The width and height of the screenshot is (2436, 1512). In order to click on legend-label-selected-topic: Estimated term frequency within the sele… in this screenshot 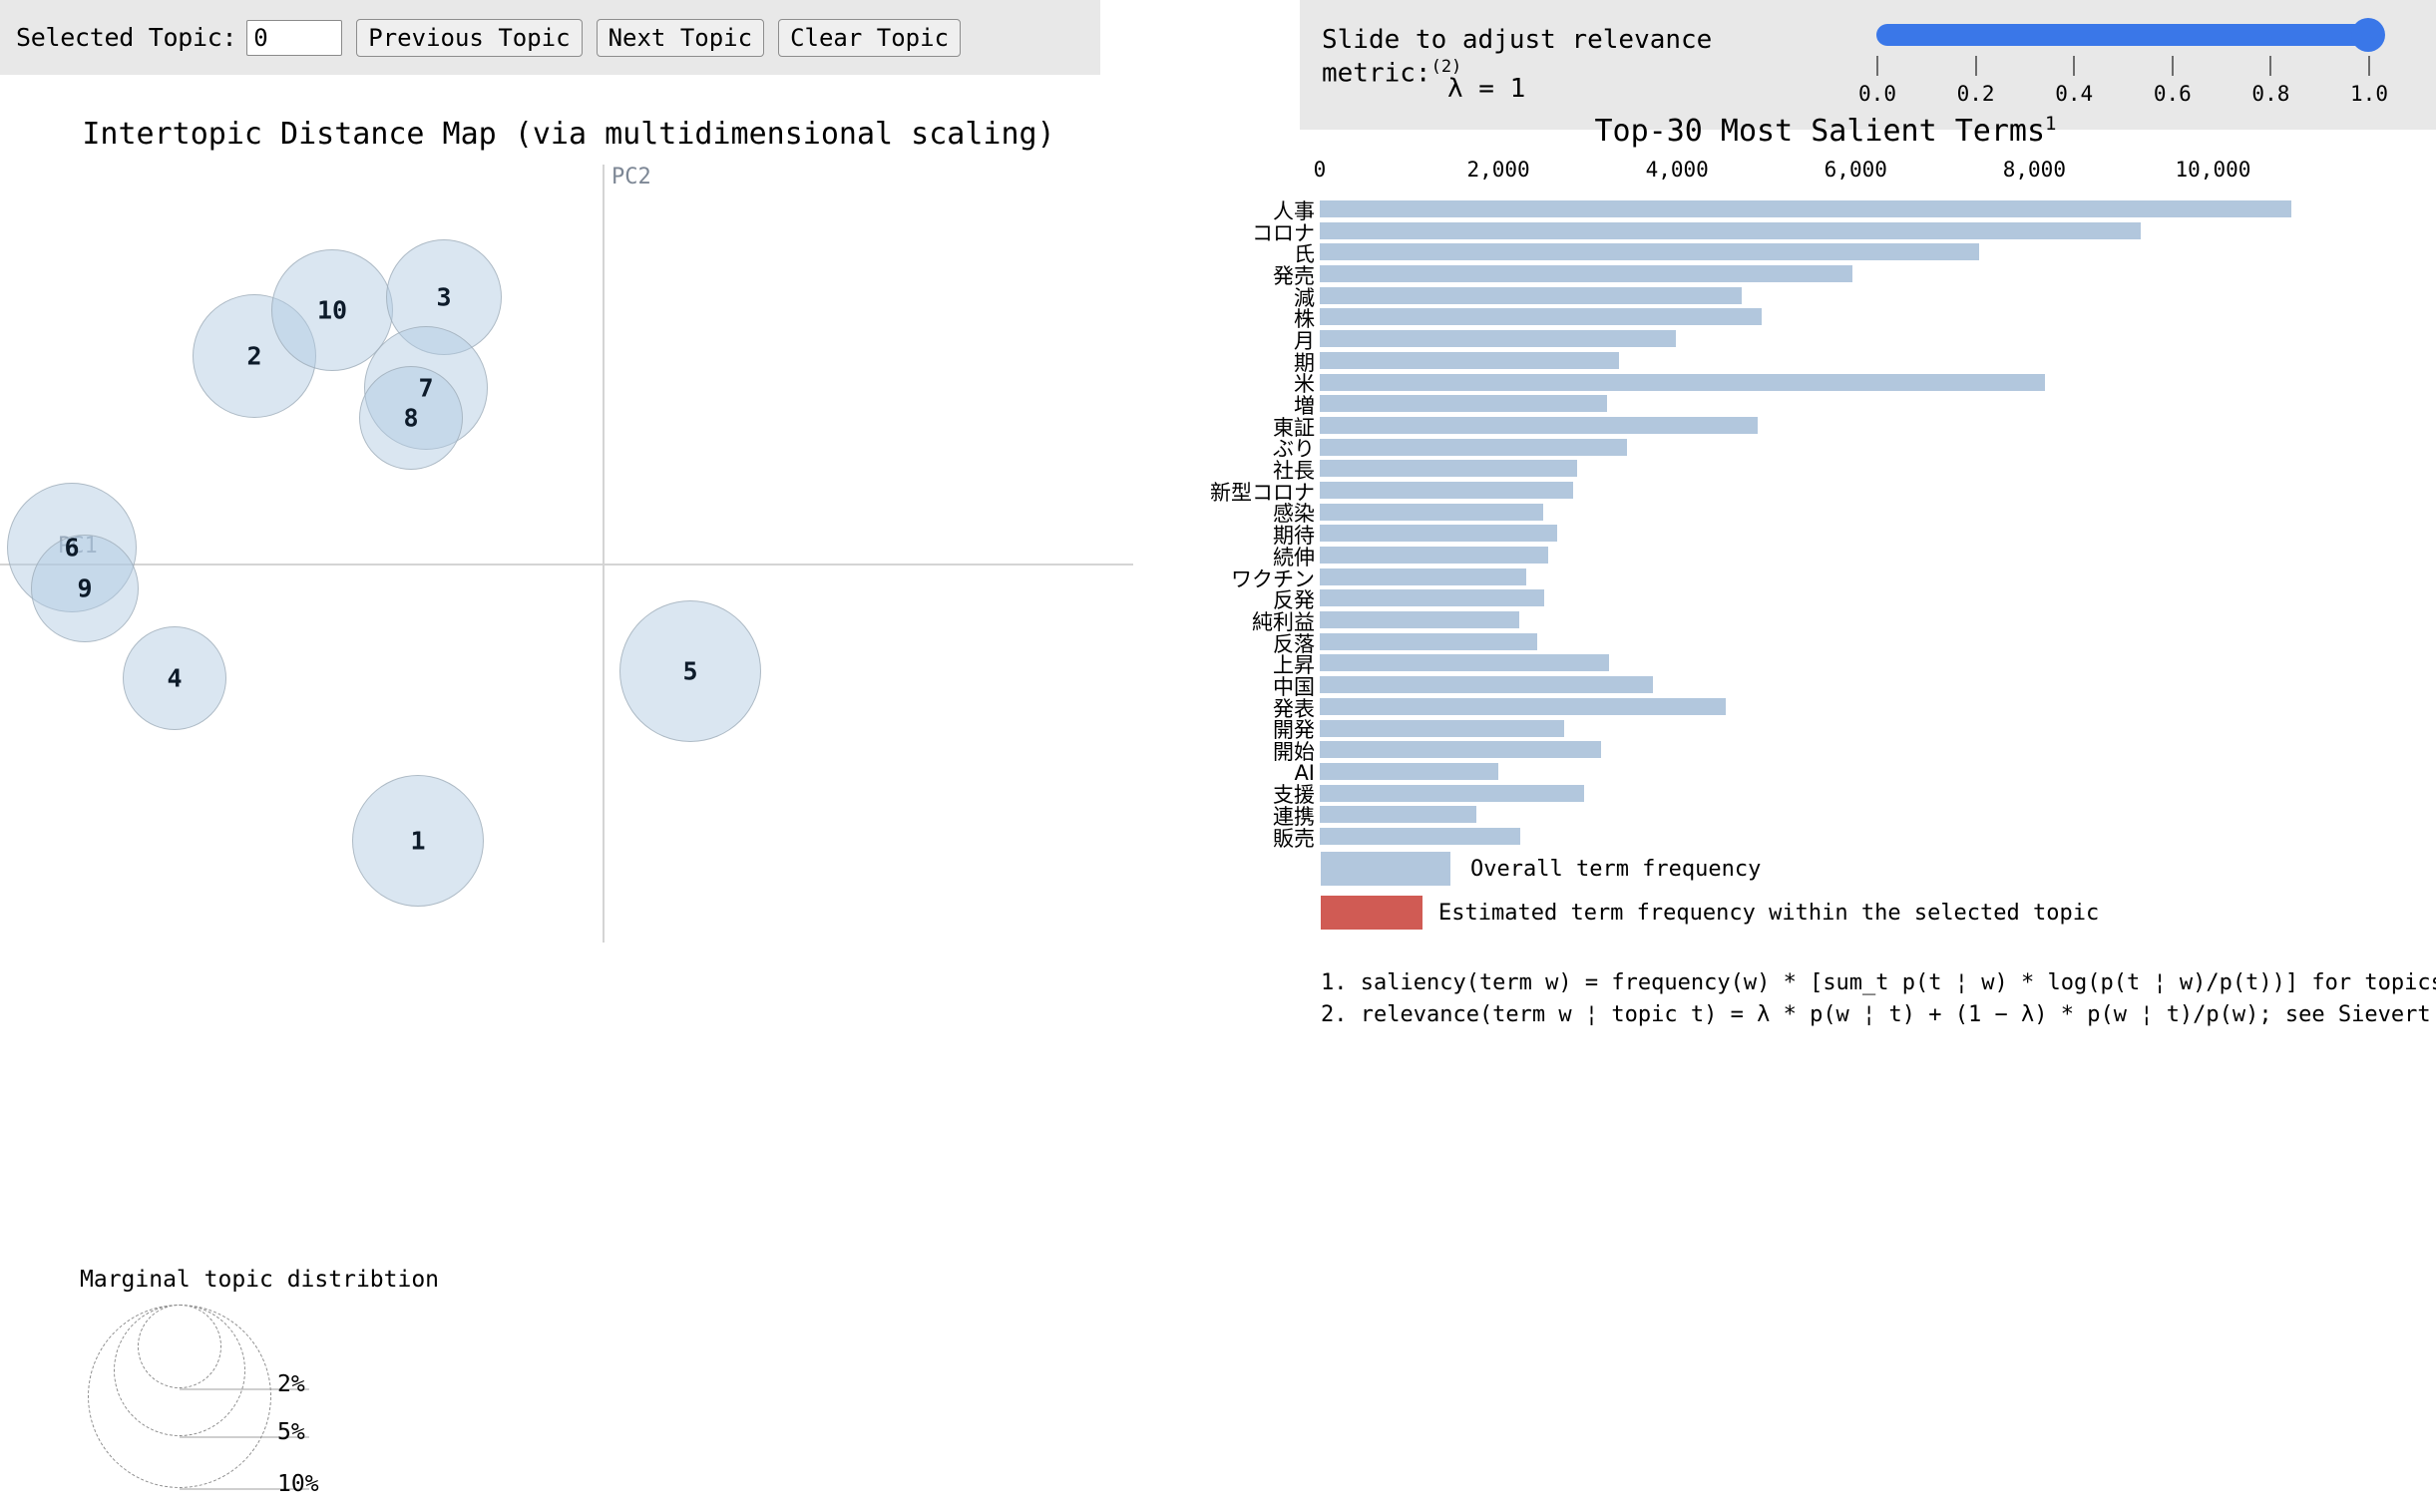, I will do `click(1769, 913)`.